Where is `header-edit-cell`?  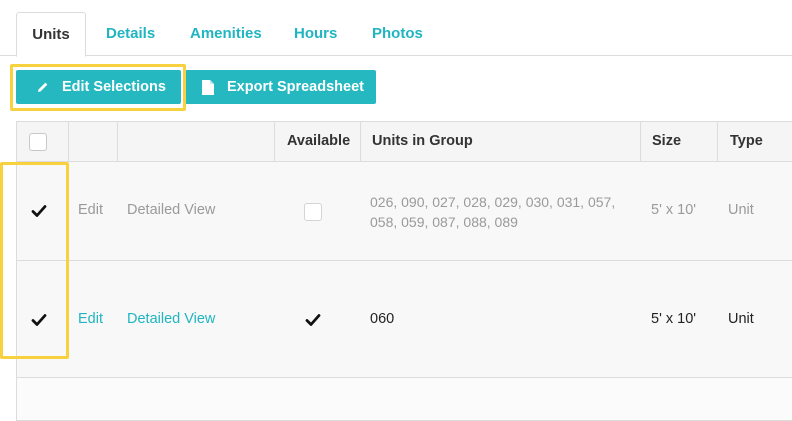
header-edit-cell is located at coordinates (93, 142).